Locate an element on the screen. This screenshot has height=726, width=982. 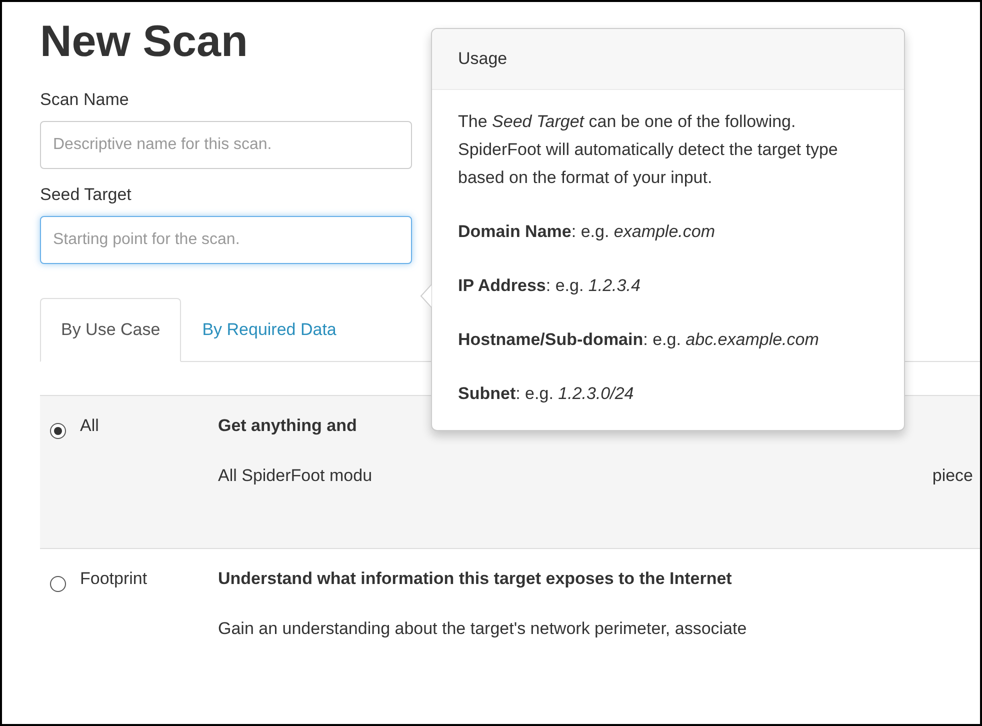
use-case-description: Gain an understanding about the target's network perimeter, associate is located at coordinates (482, 629).